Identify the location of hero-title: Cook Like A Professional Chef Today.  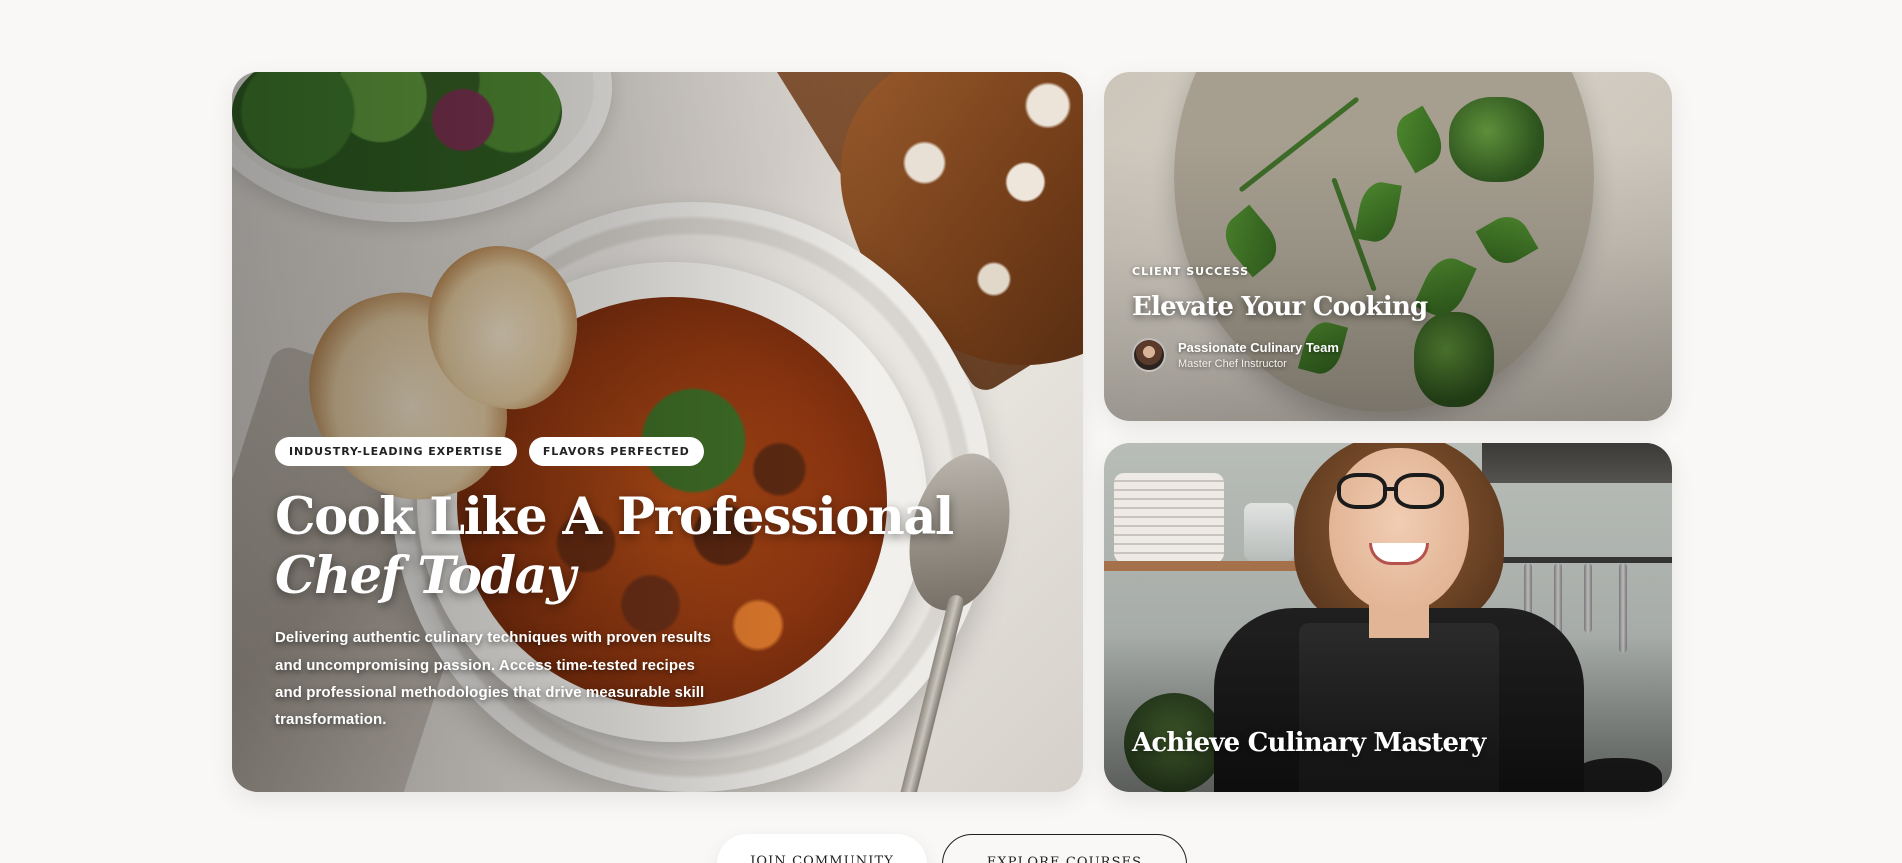
(635, 547).